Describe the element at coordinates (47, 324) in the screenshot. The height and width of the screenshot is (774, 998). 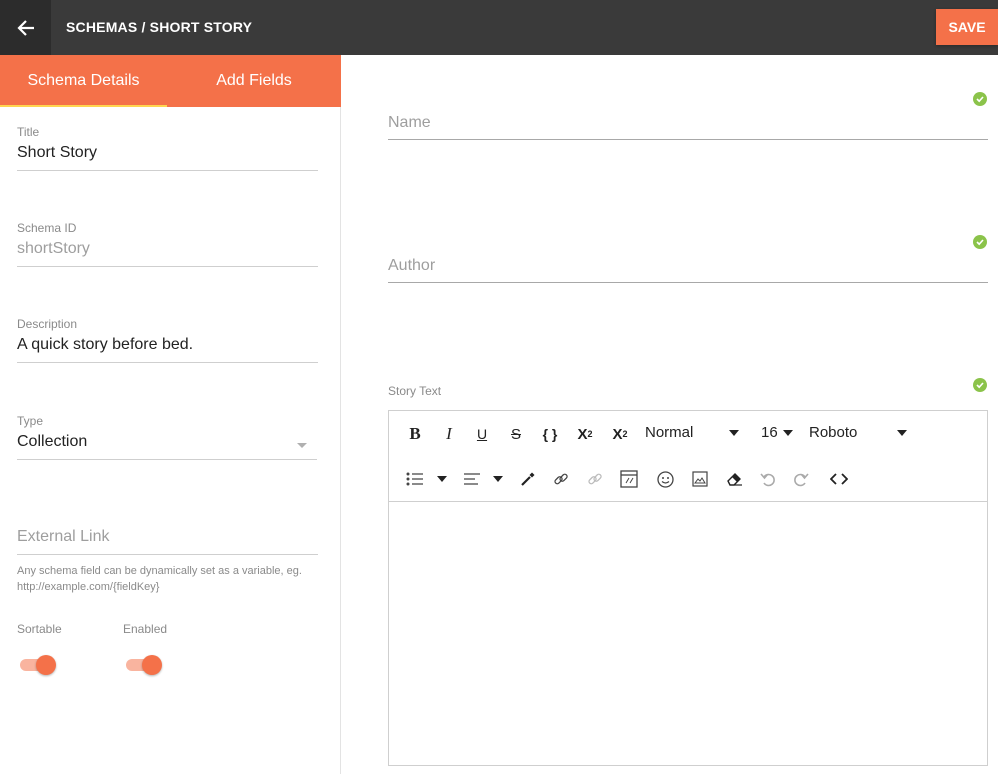
I see `description-label: Description` at that location.